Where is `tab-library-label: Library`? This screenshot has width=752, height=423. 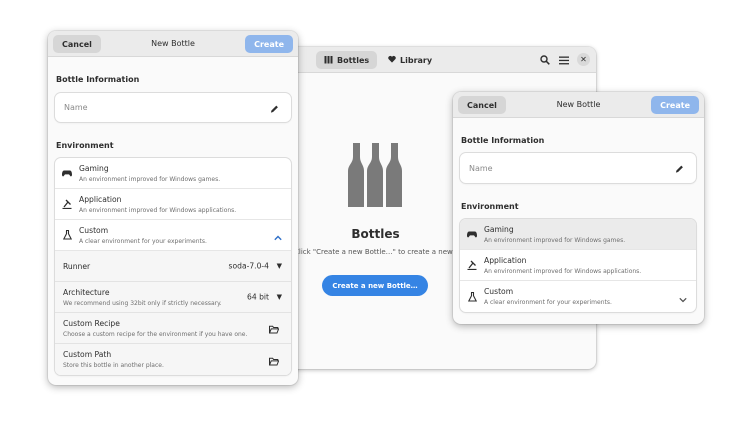
tab-library-label: Library is located at coordinates (416, 60).